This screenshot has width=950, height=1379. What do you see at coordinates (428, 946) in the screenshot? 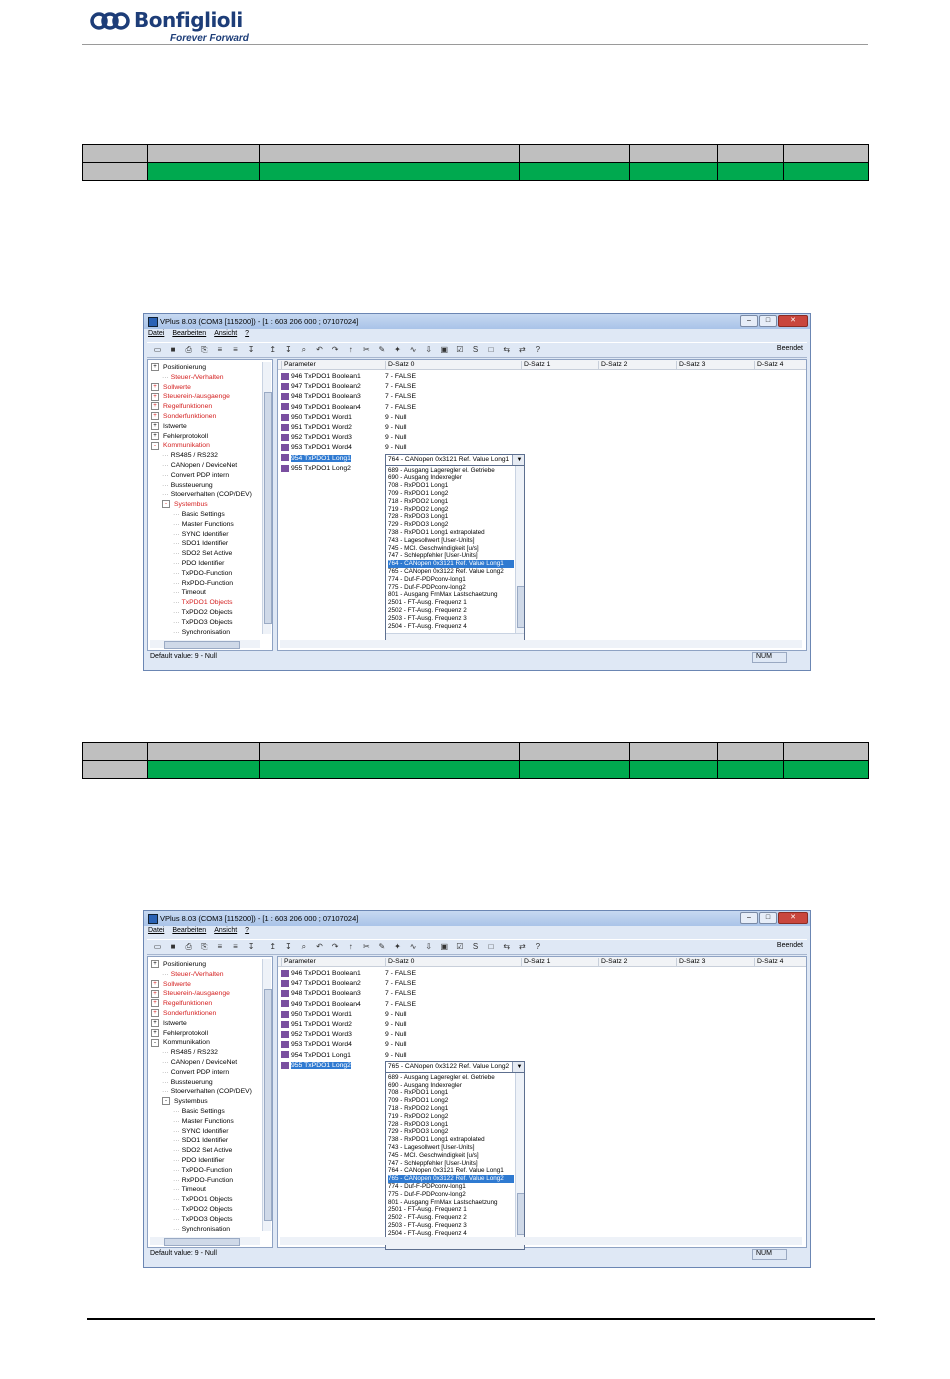
I see `download-icon: ⇩` at bounding box center [428, 946].